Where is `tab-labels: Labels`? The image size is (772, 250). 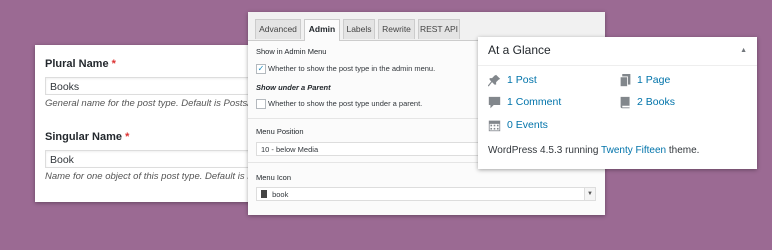
tab-labels: Labels is located at coordinates (359, 29).